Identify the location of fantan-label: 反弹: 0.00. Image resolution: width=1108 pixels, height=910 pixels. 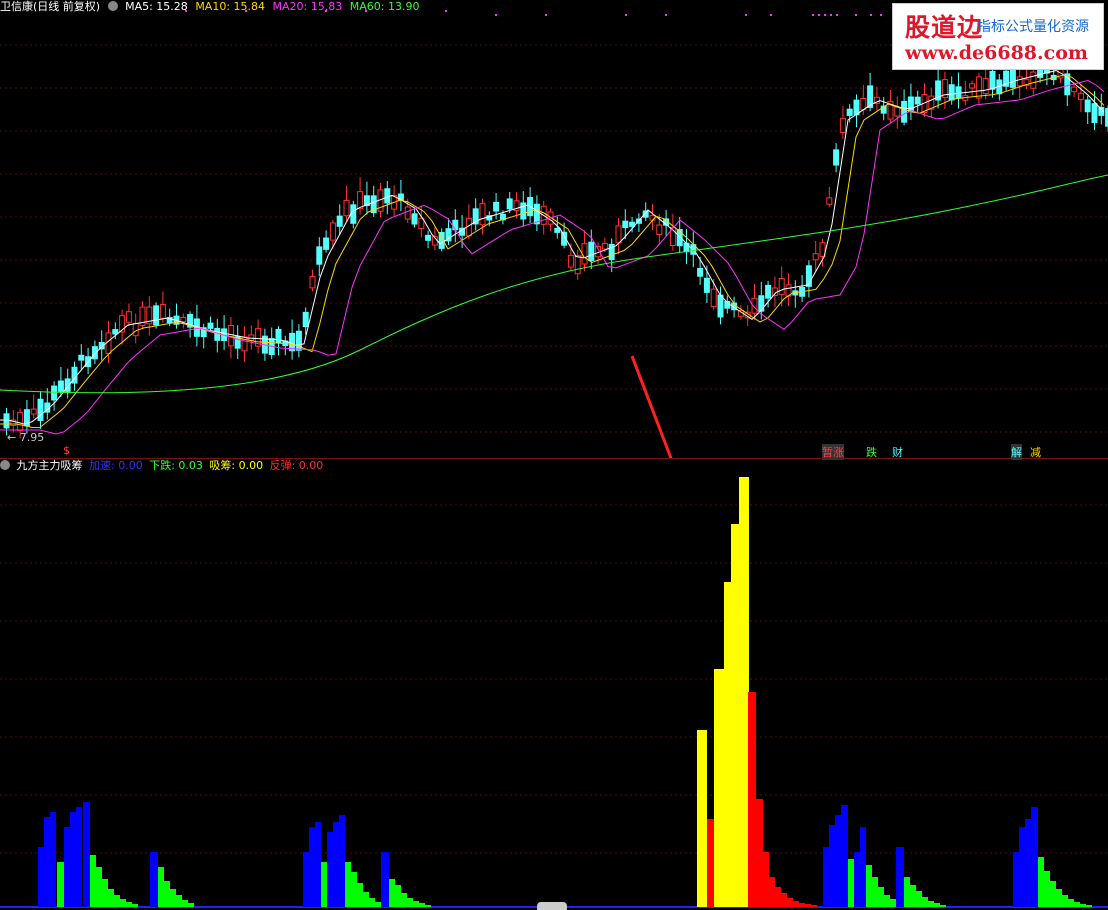
(296, 465).